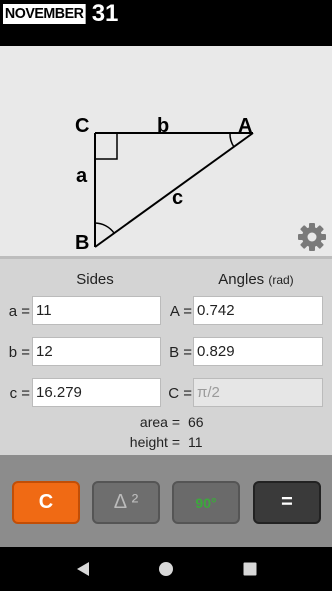 This screenshot has height=591, width=332. Describe the element at coordinates (106, 146) in the screenshot. I see `right-angle-marker` at that location.